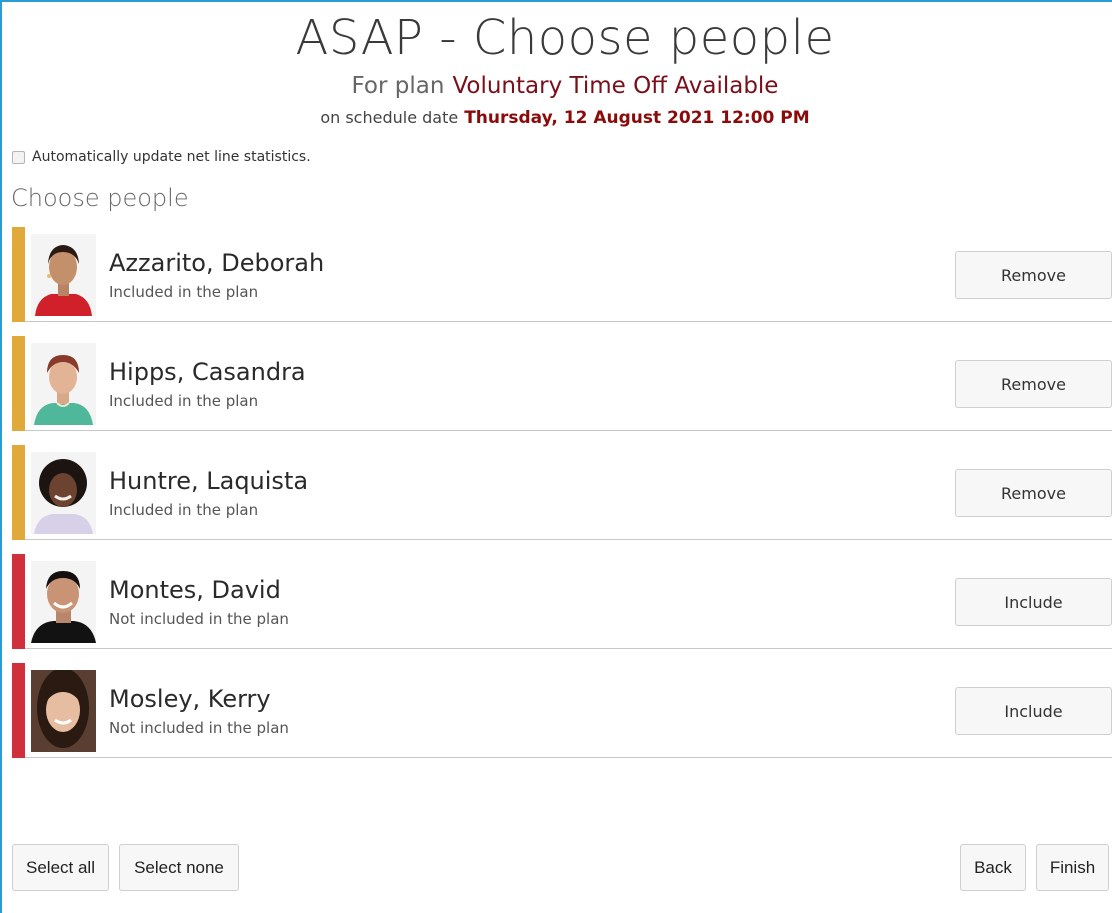 The width and height of the screenshot is (1112, 913). Describe the element at coordinates (993, 867) in the screenshot. I see `back-button: Back` at that location.